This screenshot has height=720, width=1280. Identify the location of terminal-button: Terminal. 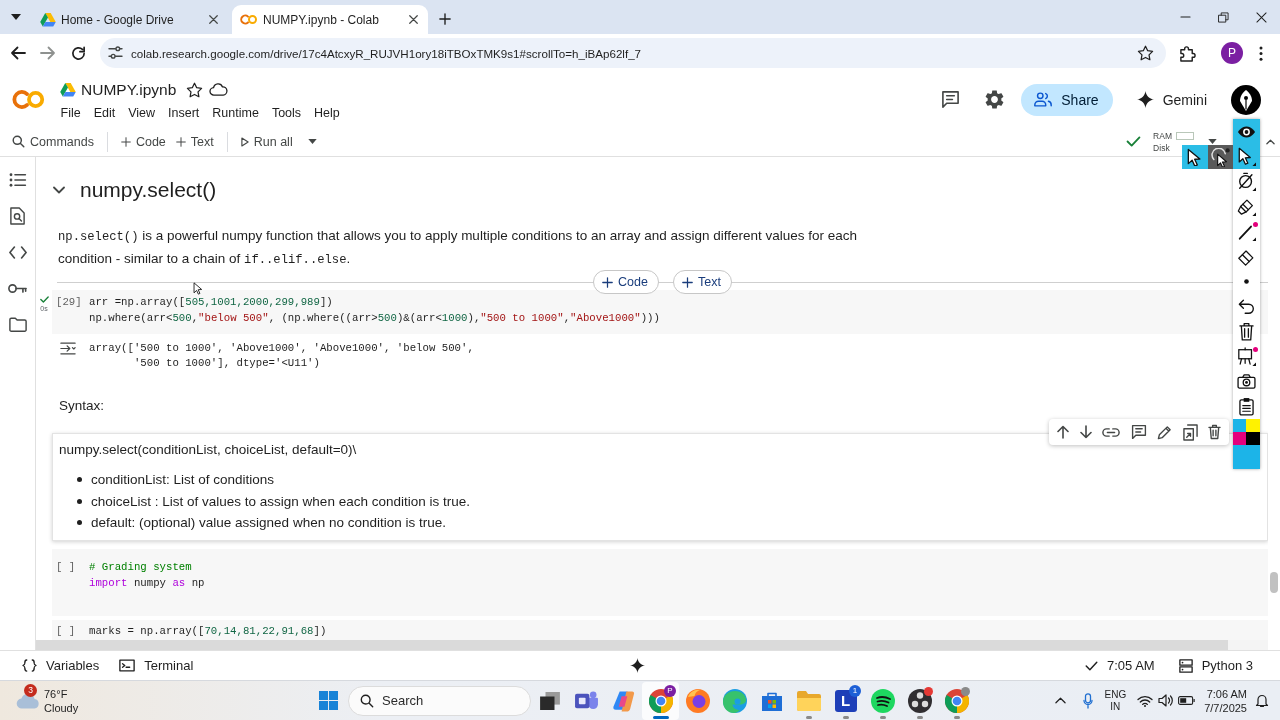
(156, 665).